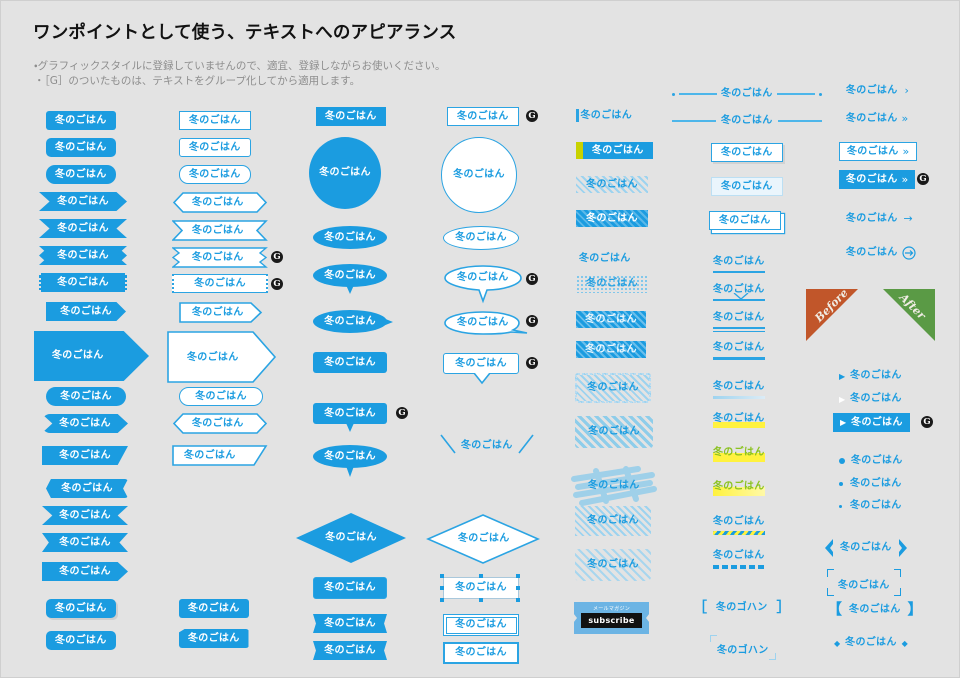 The height and width of the screenshot is (678, 960). I want to click on sample-outline-big-arrow: 冬のごはん, so click(222, 359).